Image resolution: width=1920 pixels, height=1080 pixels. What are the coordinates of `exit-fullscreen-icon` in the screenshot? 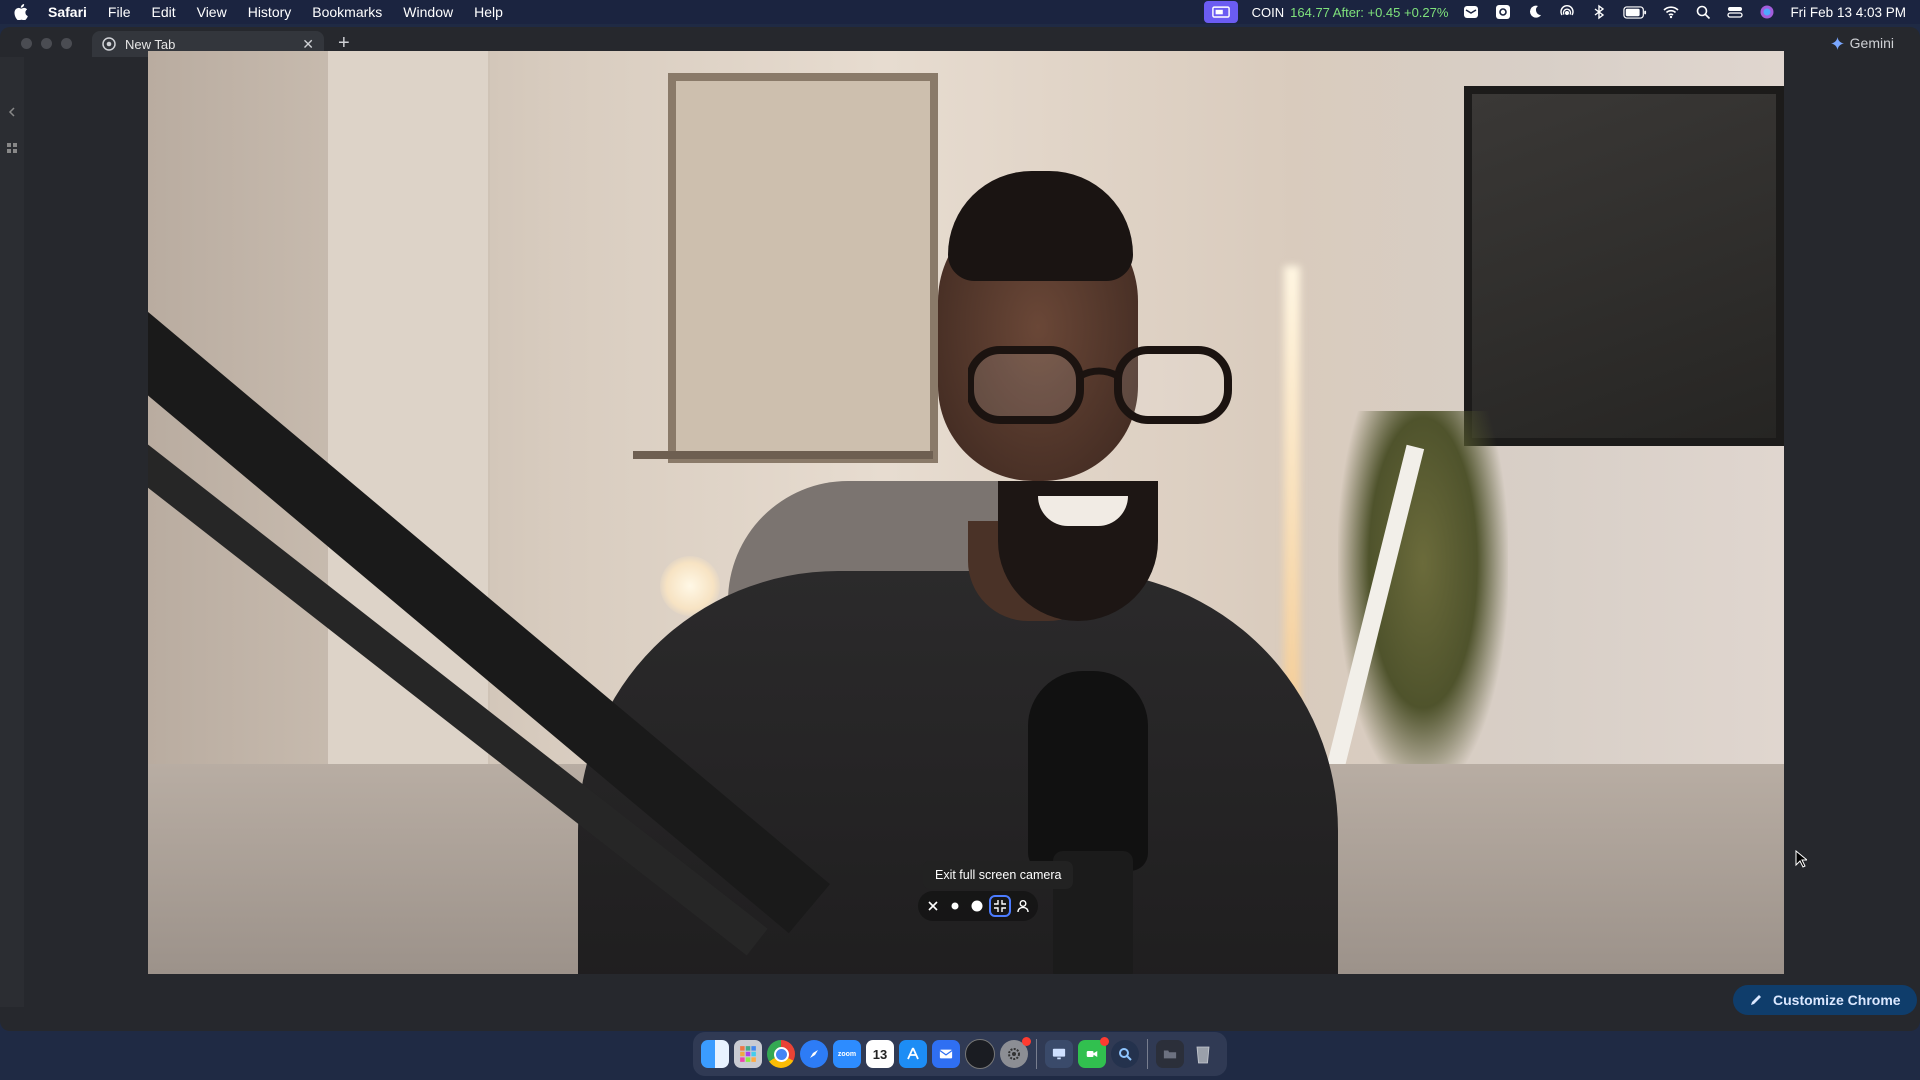 It's located at (1000, 906).